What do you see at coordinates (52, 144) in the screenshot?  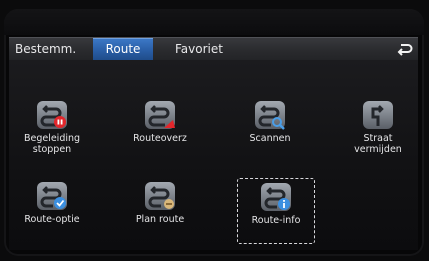 I see `menu-item-label: Begeleiding stoppen` at bounding box center [52, 144].